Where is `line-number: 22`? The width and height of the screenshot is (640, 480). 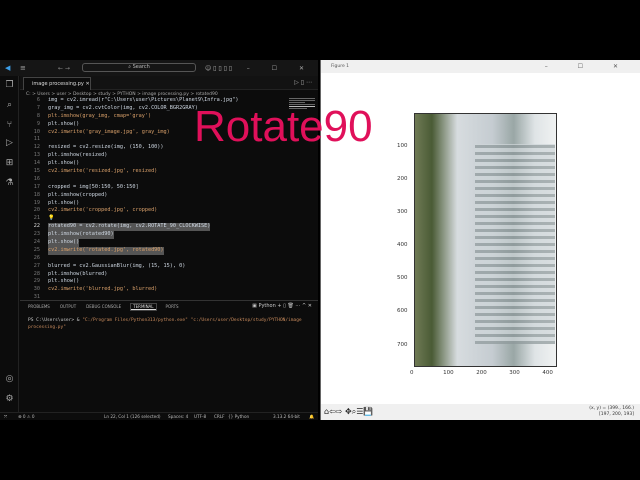 line-number: 22 is located at coordinates (36, 226).